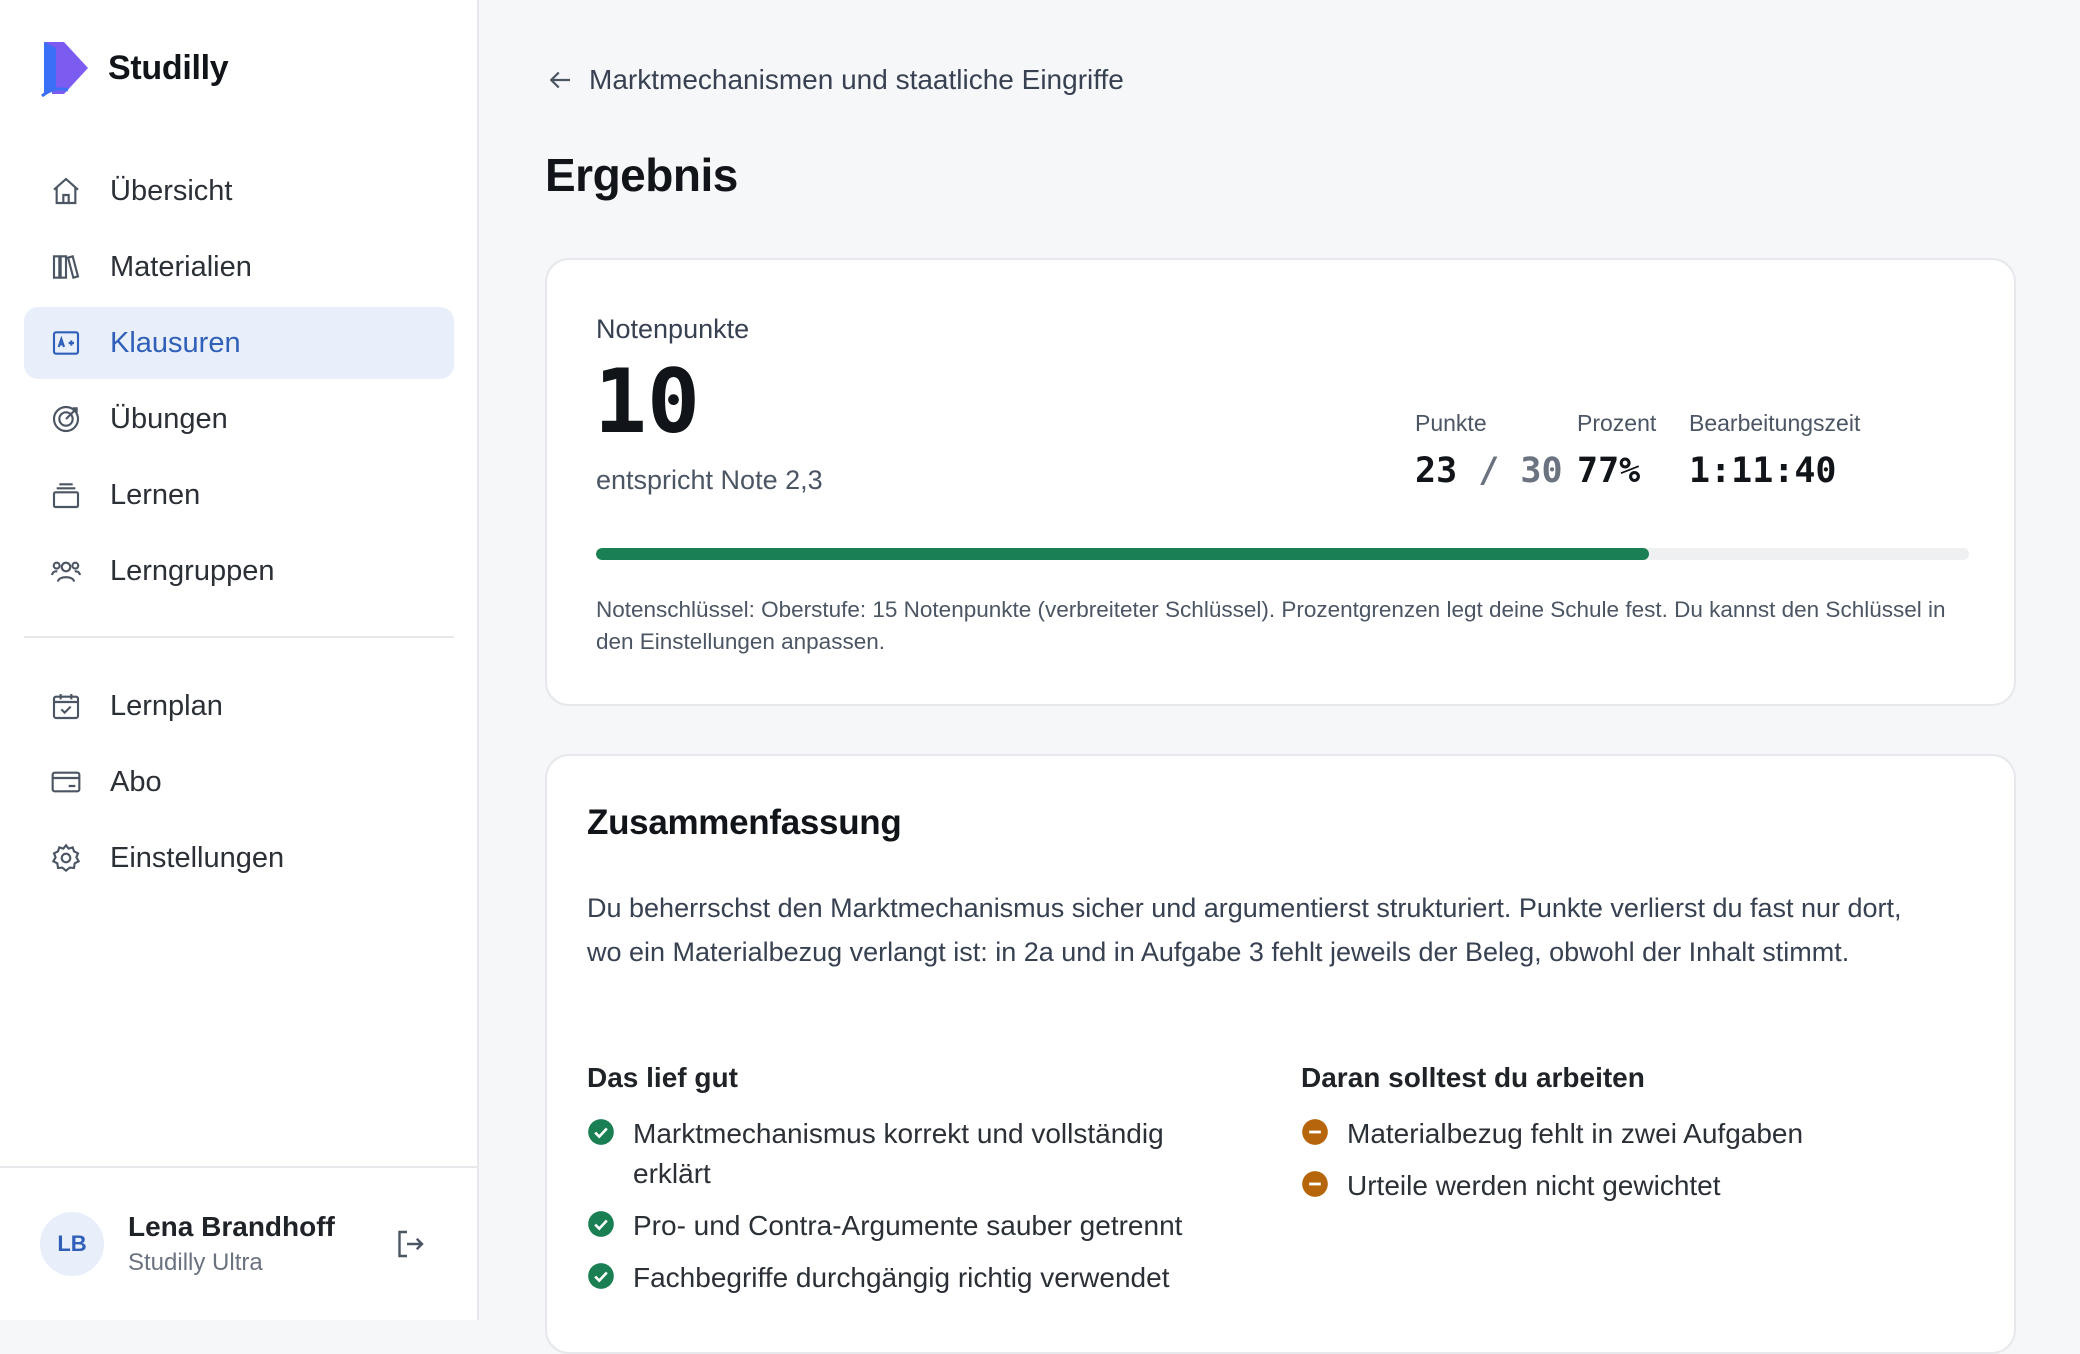 The width and height of the screenshot is (2080, 1354). What do you see at coordinates (1609, 471) in the screenshot?
I see `stat-percent-value: 77%` at bounding box center [1609, 471].